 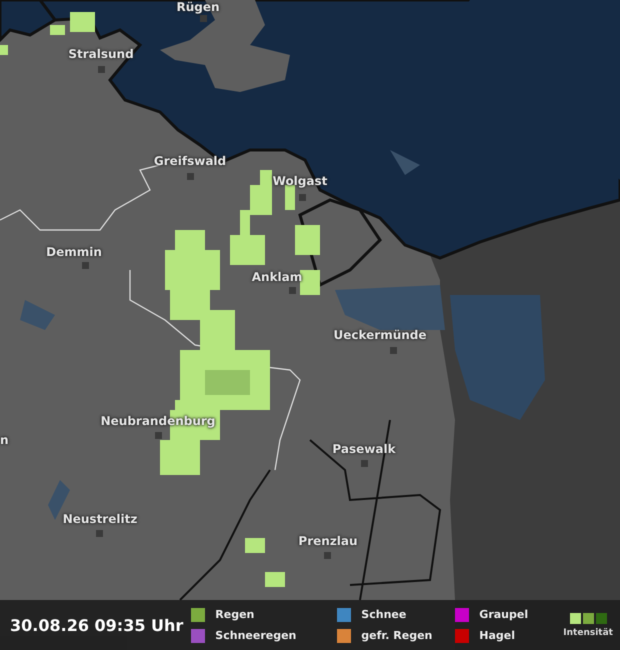 What do you see at coordinates (588, 633) in the screenshot?
I see `intensity-label: Intensität` at bounding box center [588, 633].